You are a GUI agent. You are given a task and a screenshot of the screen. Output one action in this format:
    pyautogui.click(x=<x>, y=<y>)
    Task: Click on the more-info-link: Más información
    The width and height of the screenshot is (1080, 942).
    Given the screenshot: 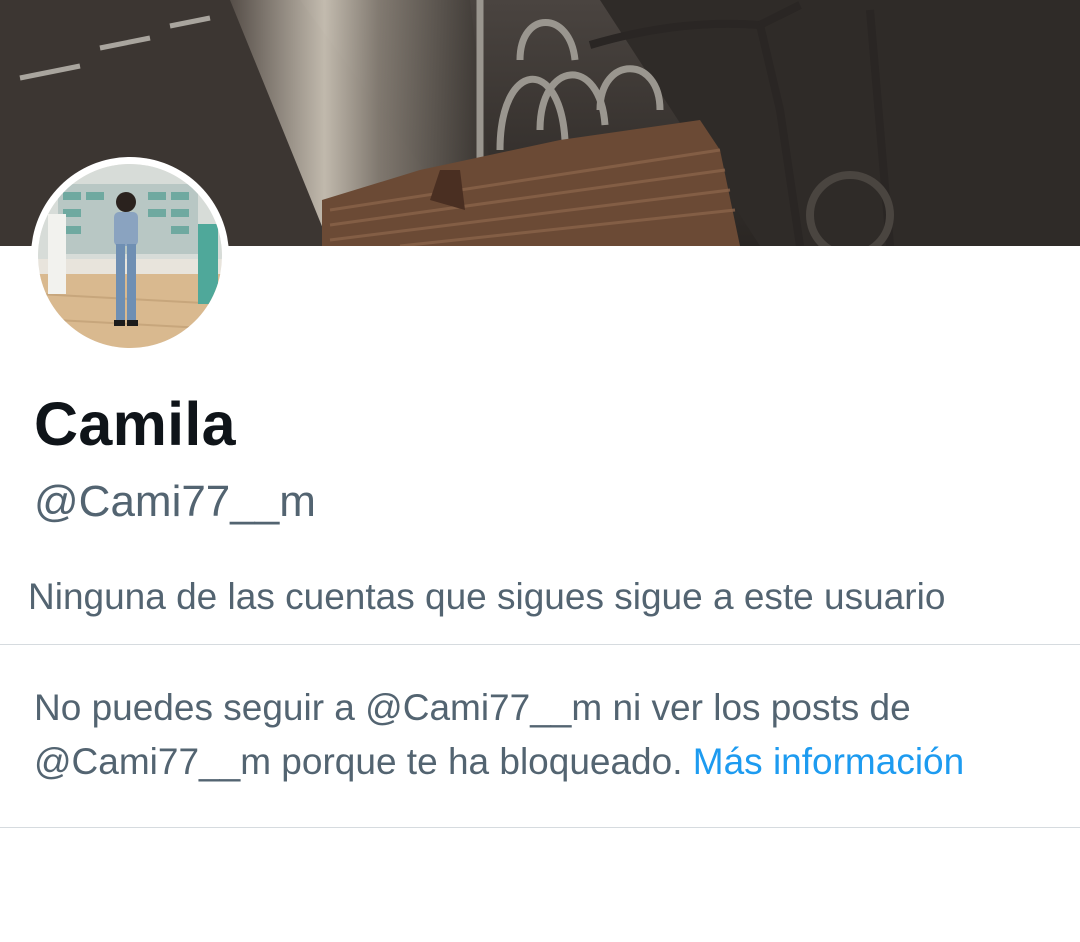 What is the action you would take?
    pyautogui.click(x=828, y=761)
    